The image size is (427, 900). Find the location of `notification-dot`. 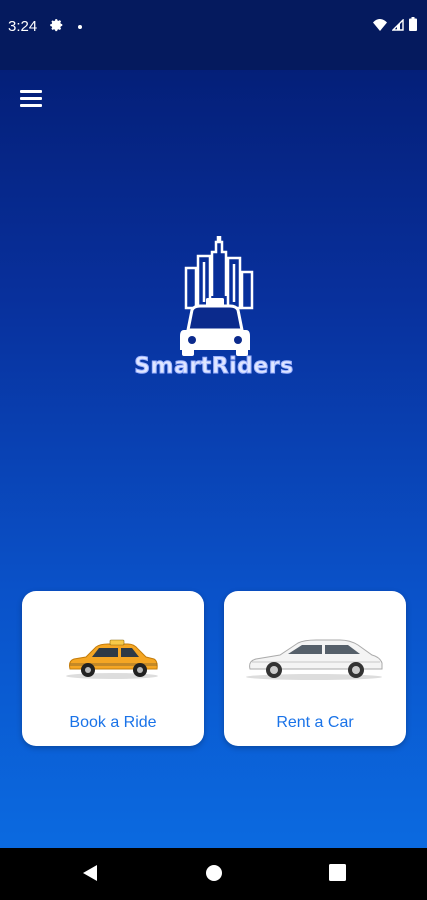

notification-dot is located at coordinates (80, 27).